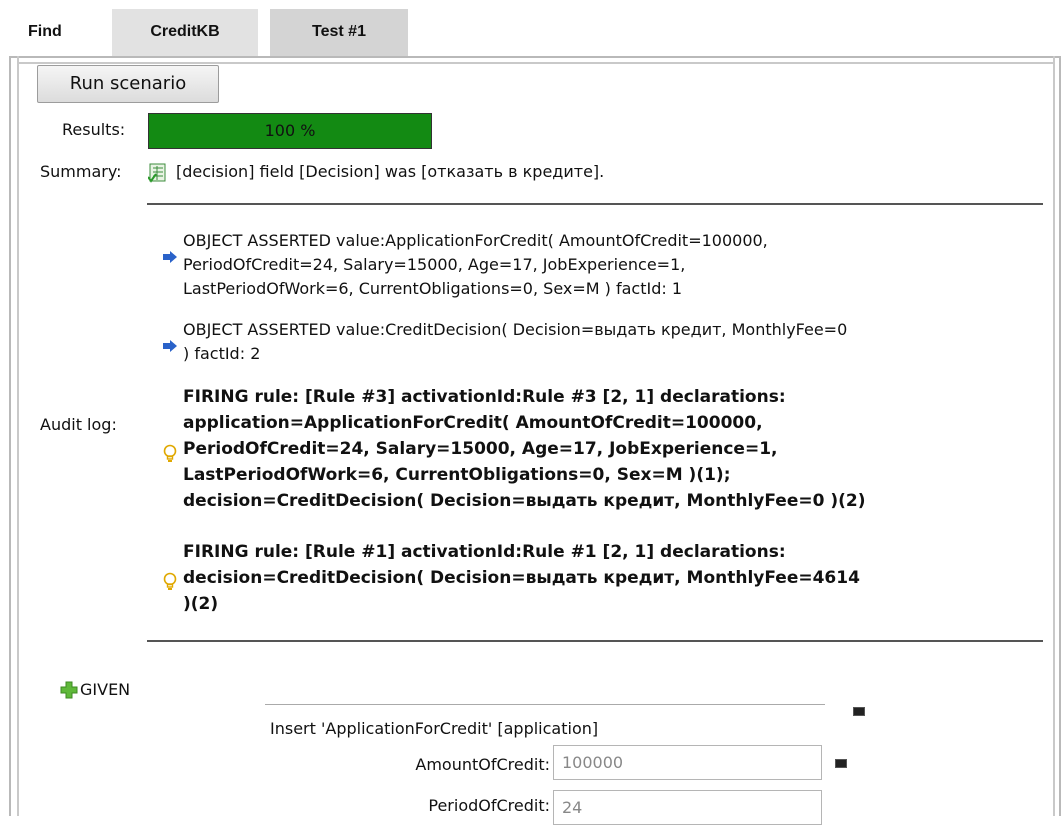 Image resolution: width=1062 pixels, height=825 pixels. Describe the element at coordinates (595, 204) in the screenshot. I see `divider-top` at that location.